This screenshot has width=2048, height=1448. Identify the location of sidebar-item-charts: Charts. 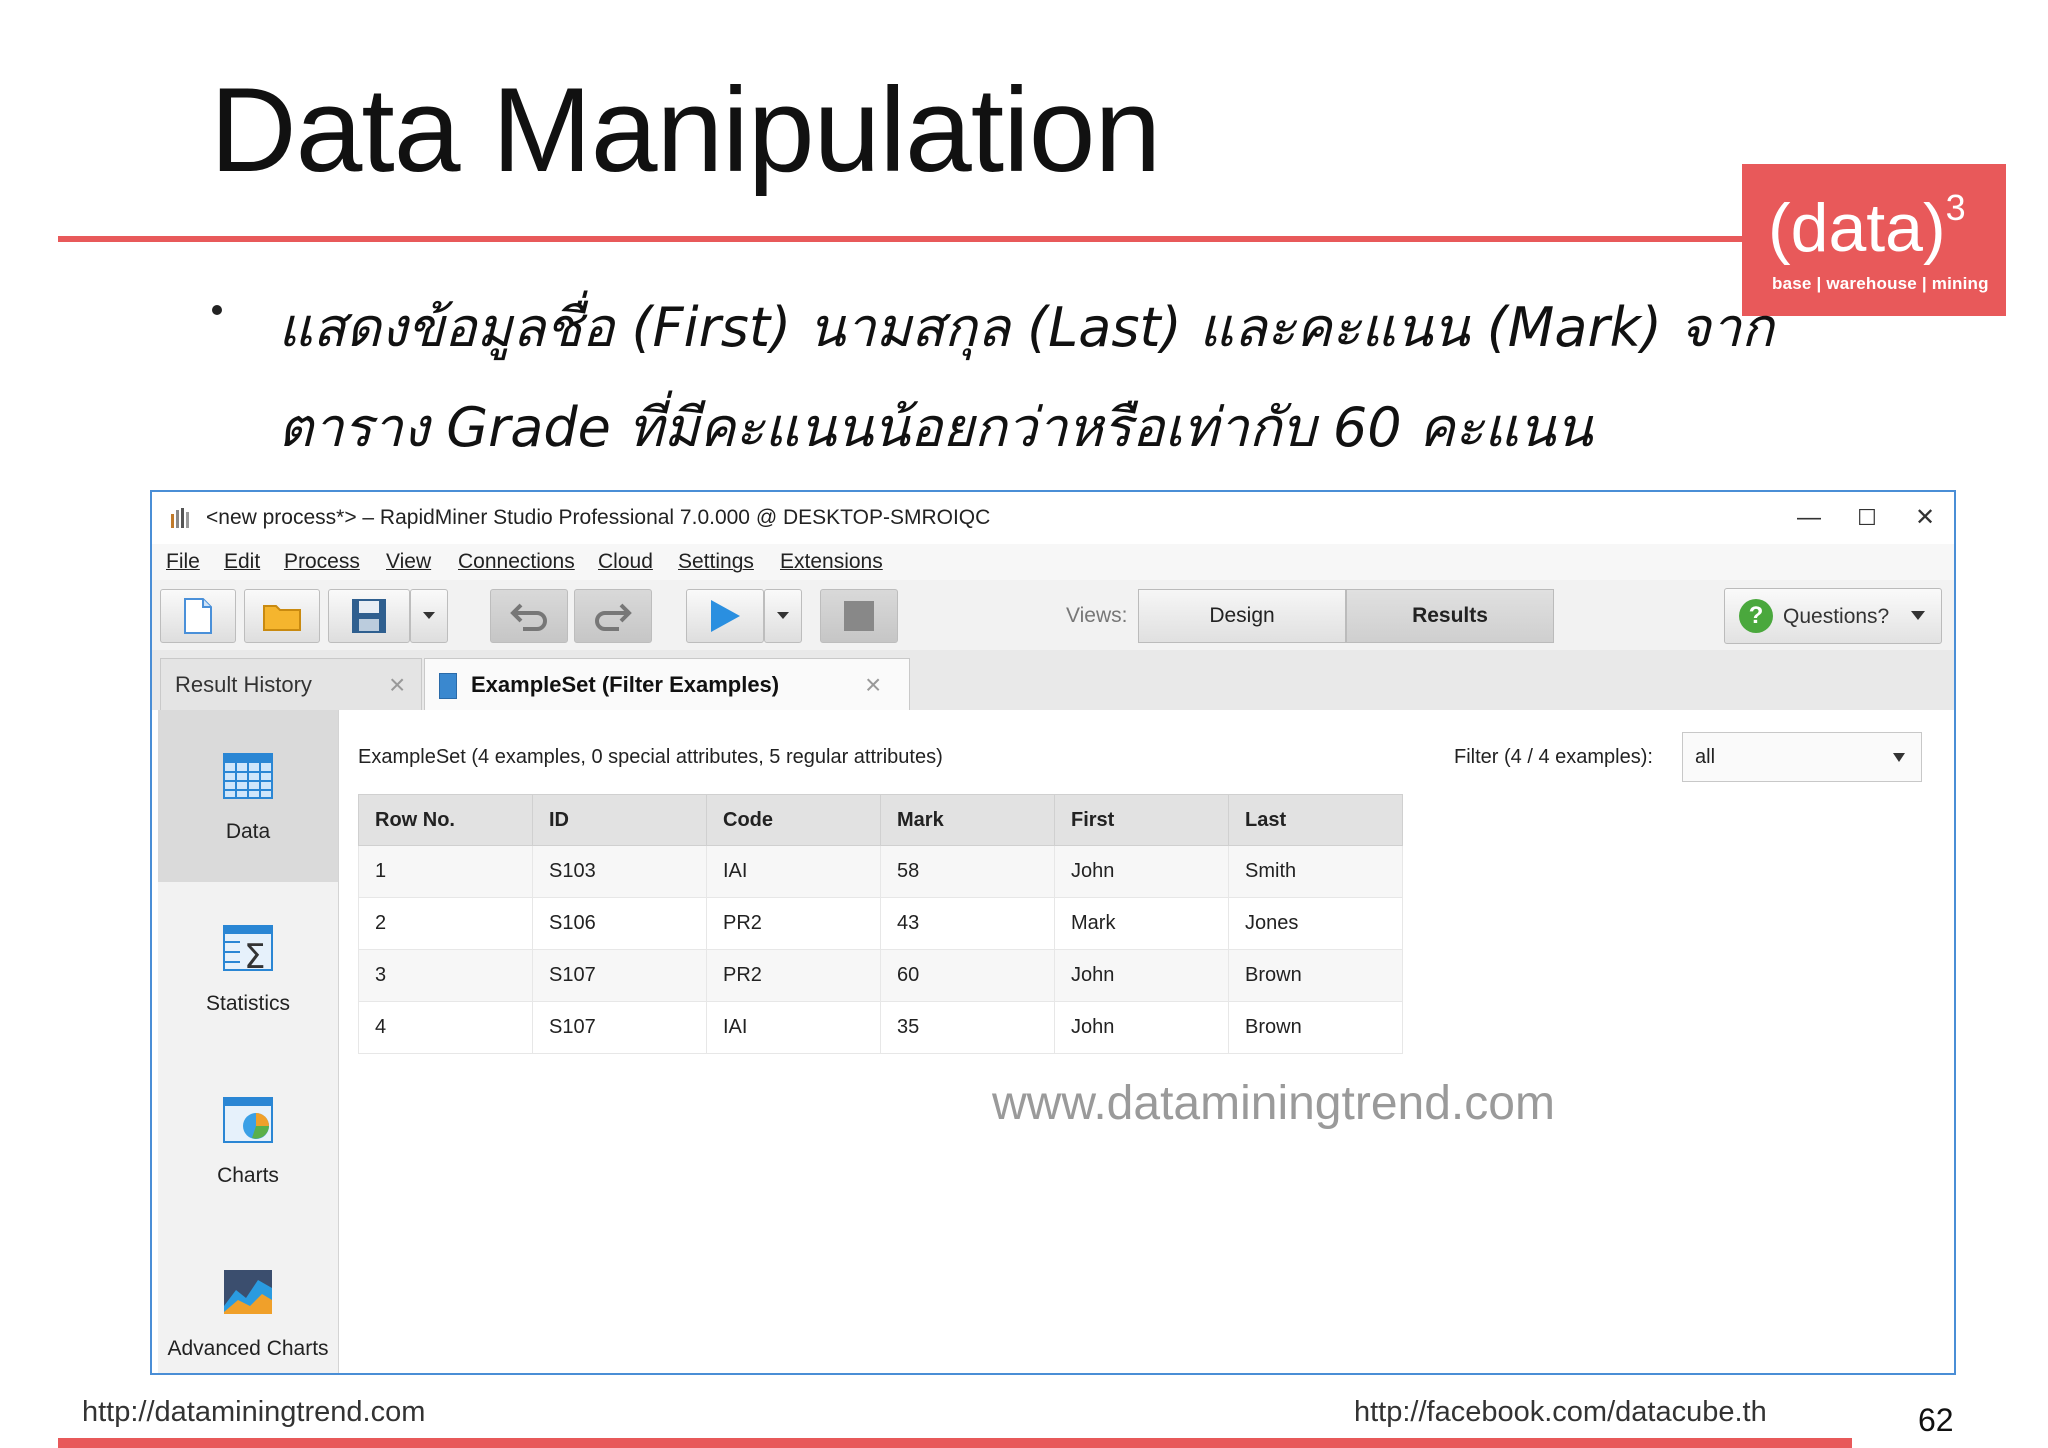
(248, 1140).